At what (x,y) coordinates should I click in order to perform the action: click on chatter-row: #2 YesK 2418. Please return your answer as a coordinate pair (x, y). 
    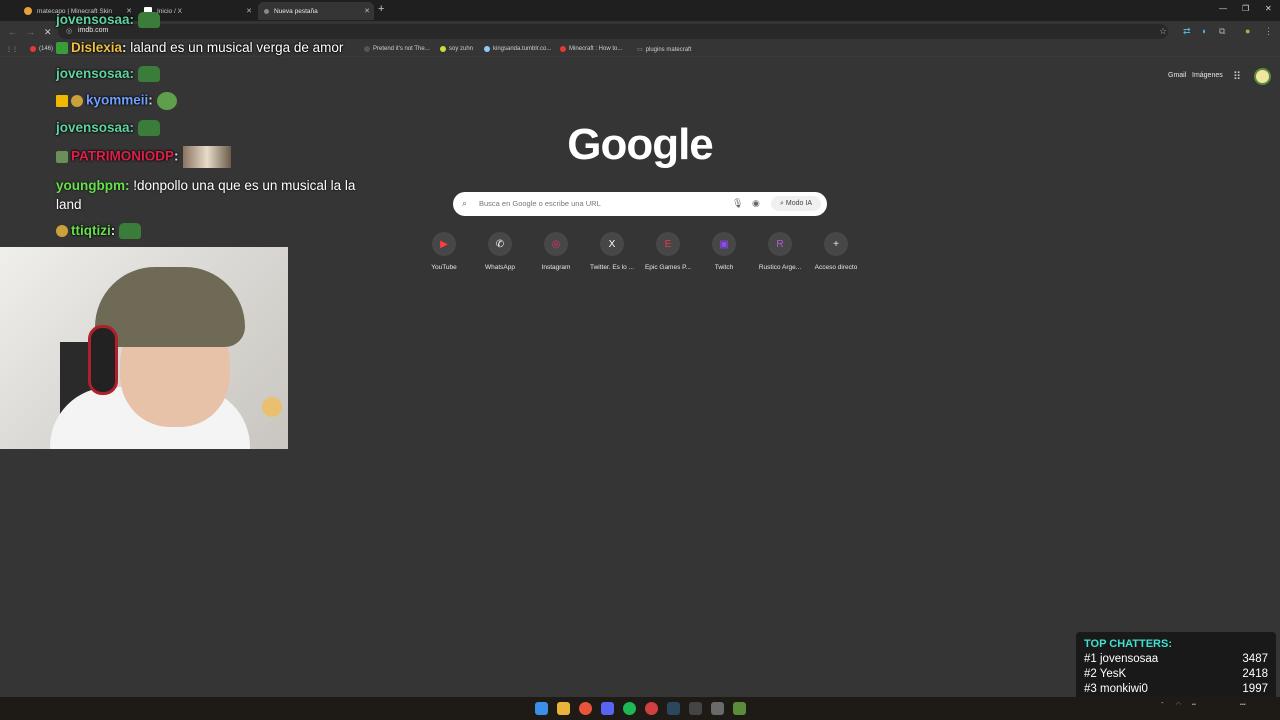
    Looking at the image, I should click on (1176, 674).